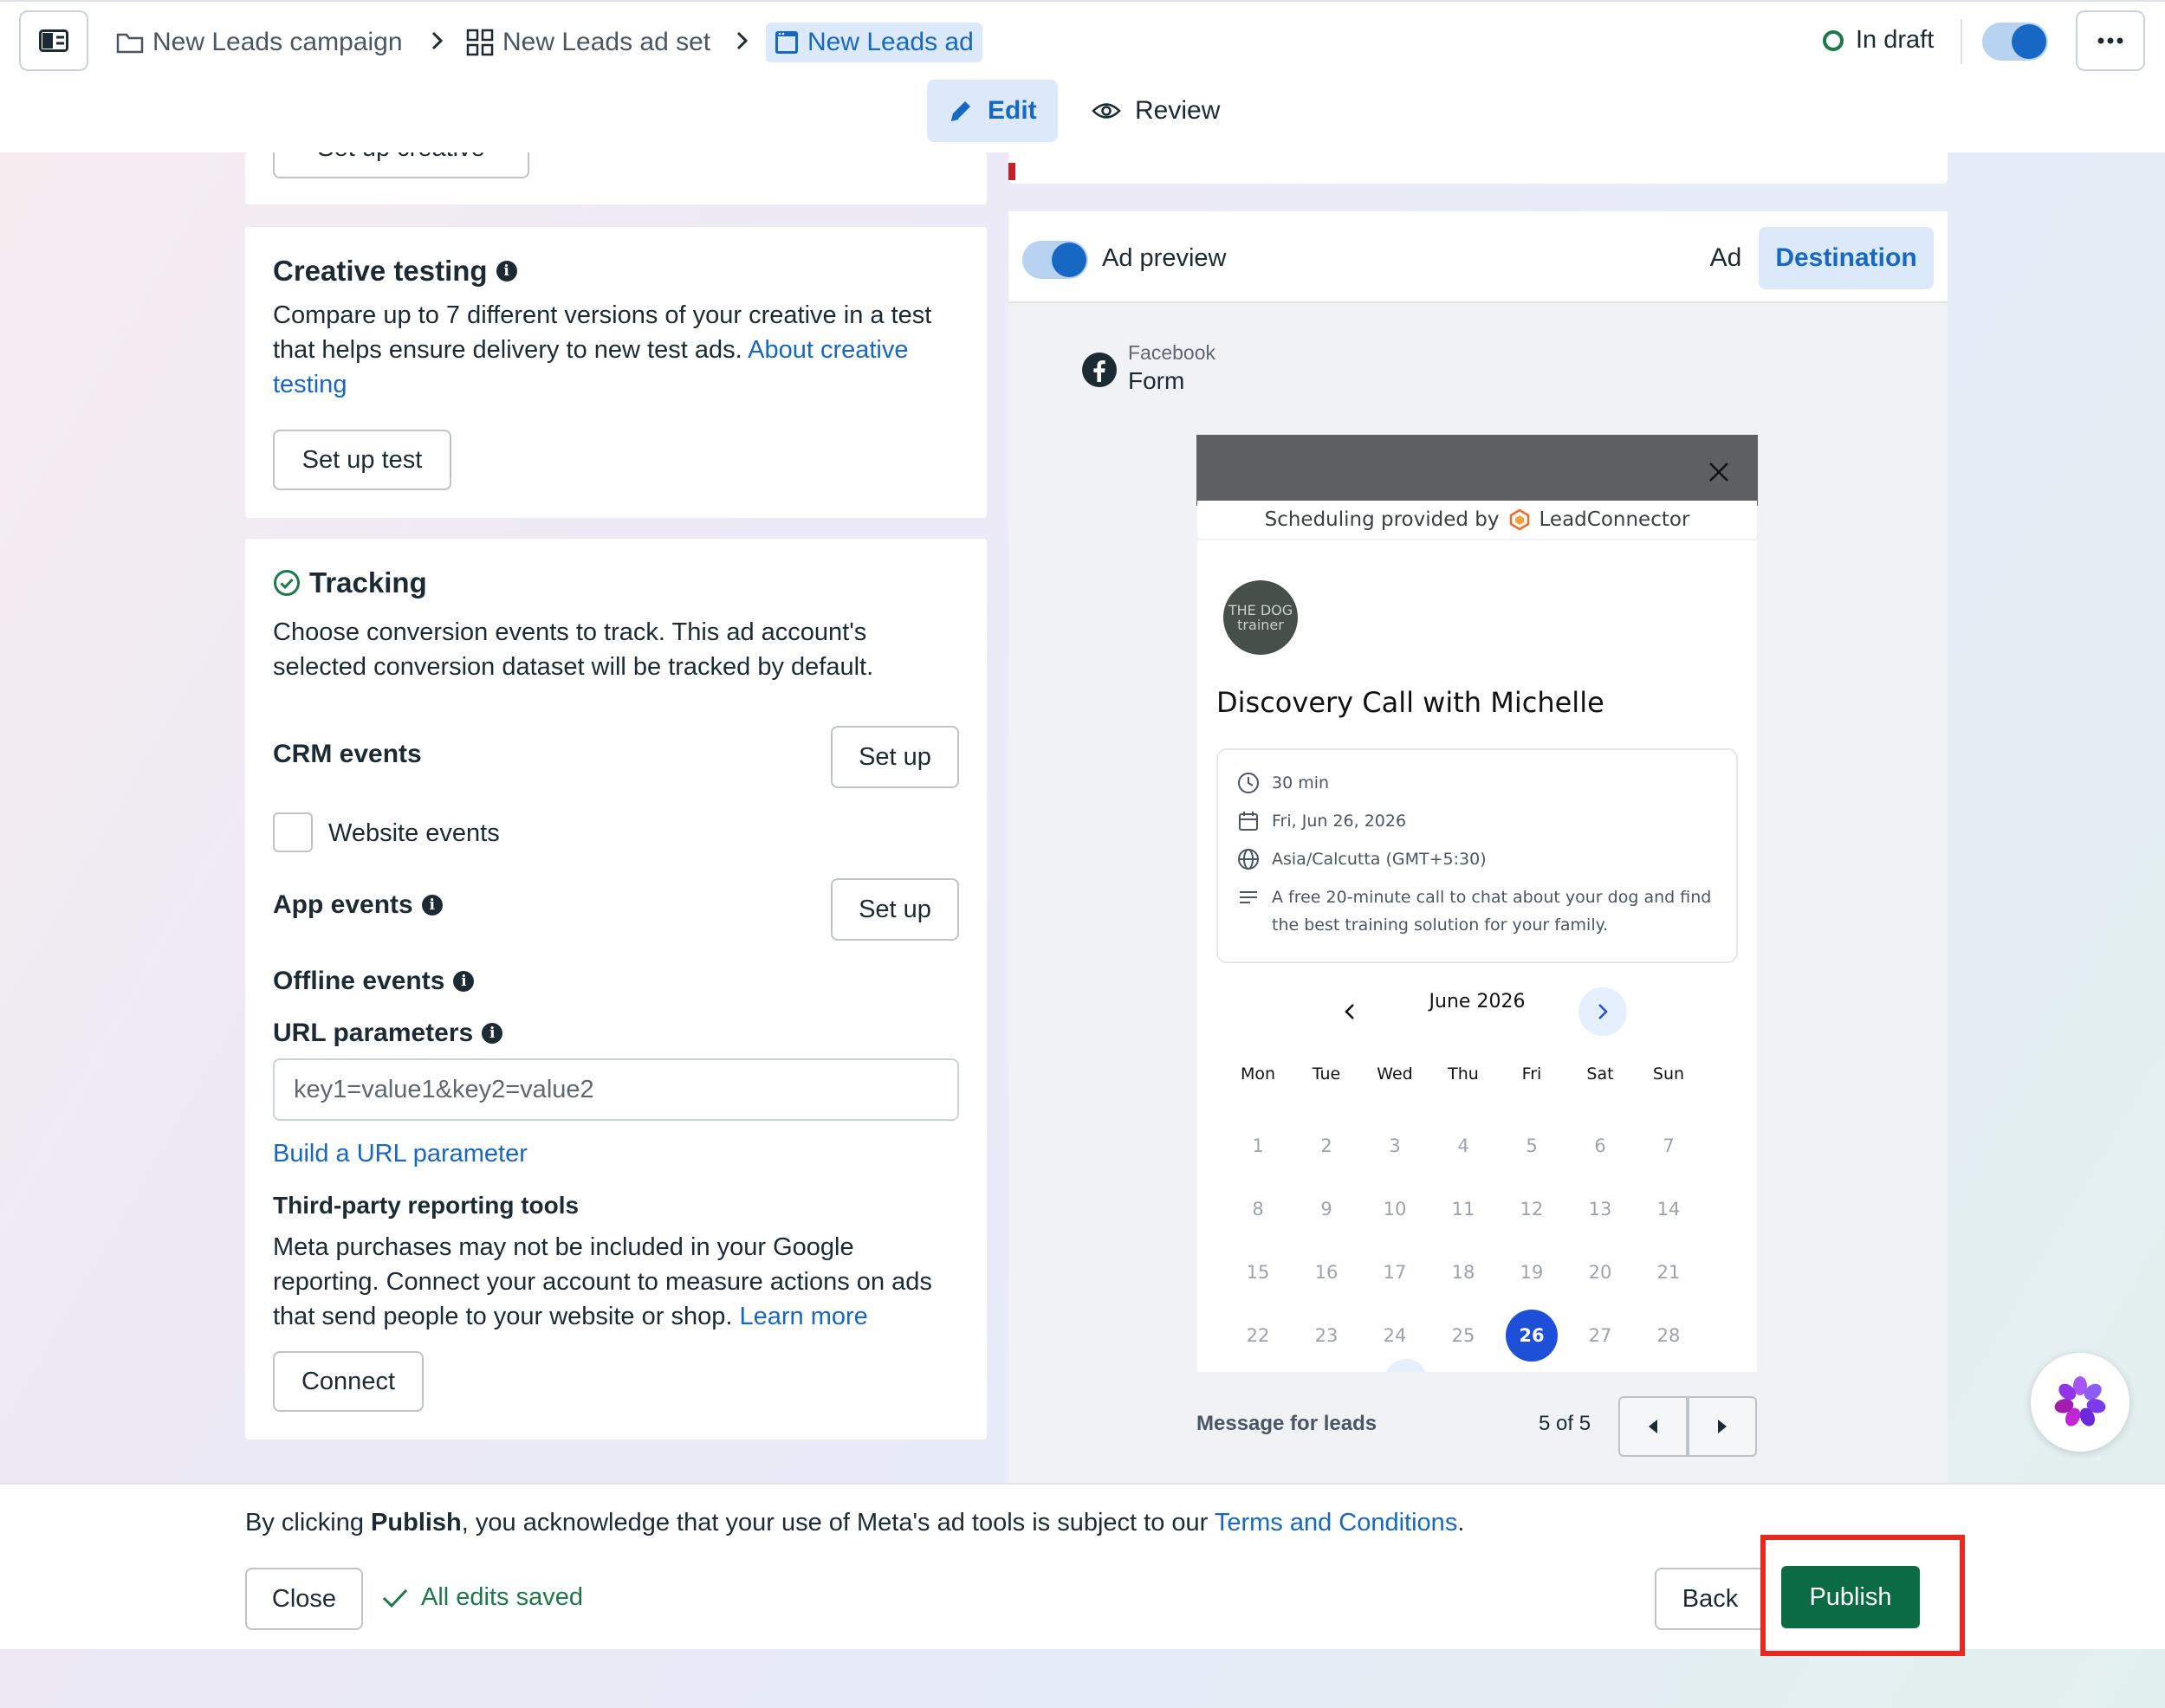 This screenshot has height=1708, width=2165. I want to click on calendar-day: 21, so click(1669, 1272).